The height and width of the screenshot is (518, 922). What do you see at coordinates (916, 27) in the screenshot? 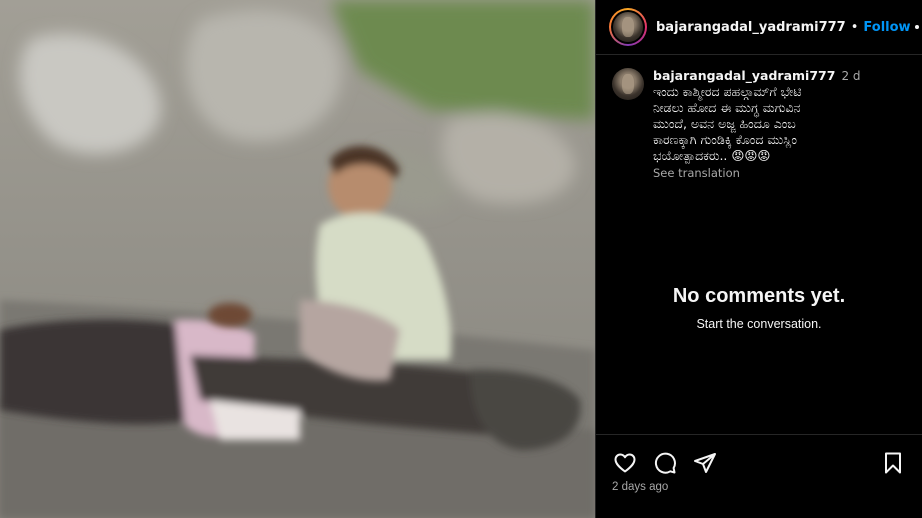
I see `more-horizontal-icon` at bounding box center [916, 27].